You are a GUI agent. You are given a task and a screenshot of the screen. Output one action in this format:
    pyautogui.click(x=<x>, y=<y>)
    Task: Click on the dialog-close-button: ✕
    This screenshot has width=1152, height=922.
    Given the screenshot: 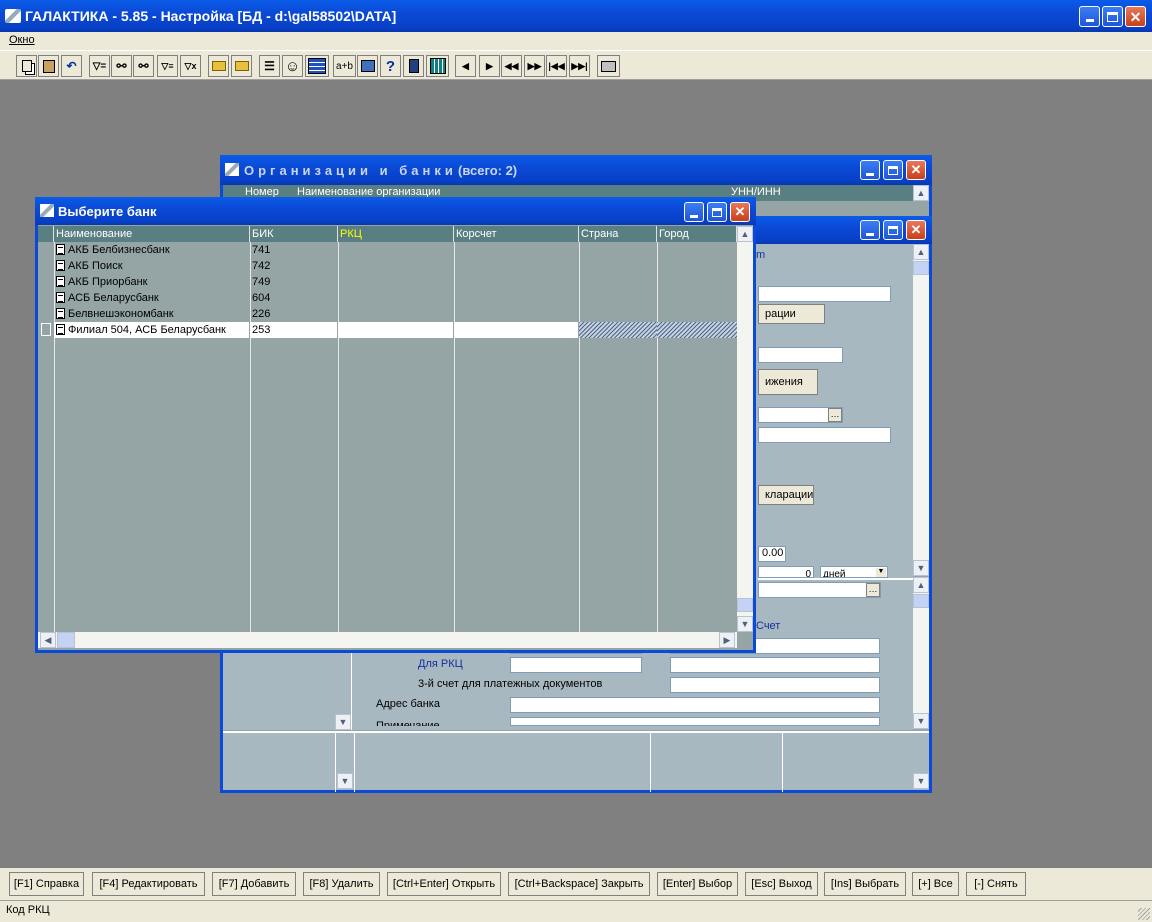 What is the action you would take?
    pyautogui.click(x=740, y=212)
    